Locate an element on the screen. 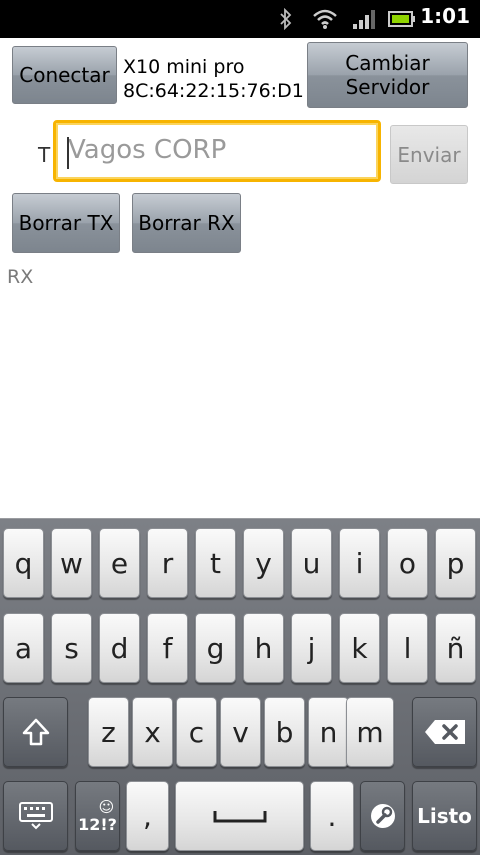 Image resolution: width=480 pixels, height=855 pixels. backspace-icon is located at coordinates (444, 732).